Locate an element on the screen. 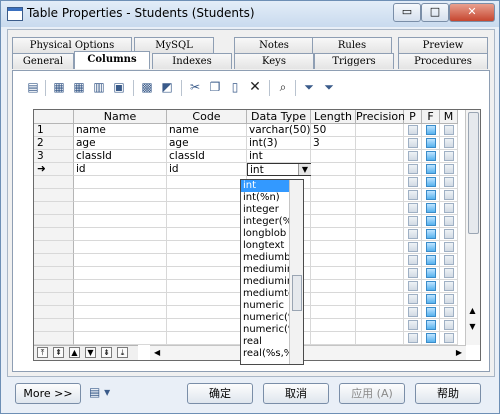 This screenshot has height=414, width=500. scroll-down-icon: ▼ is located at coordinates (472, 326).